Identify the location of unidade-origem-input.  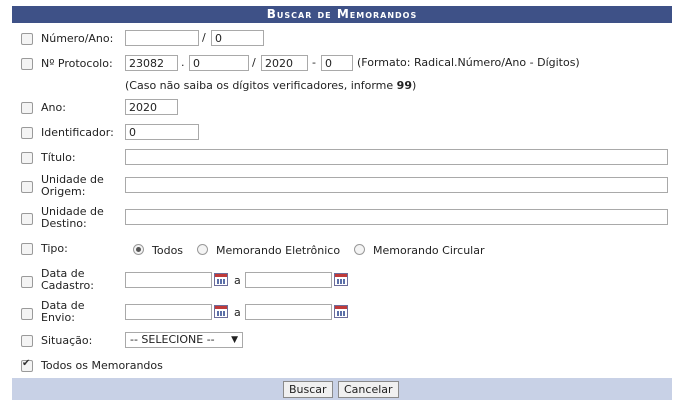
(396, 185).